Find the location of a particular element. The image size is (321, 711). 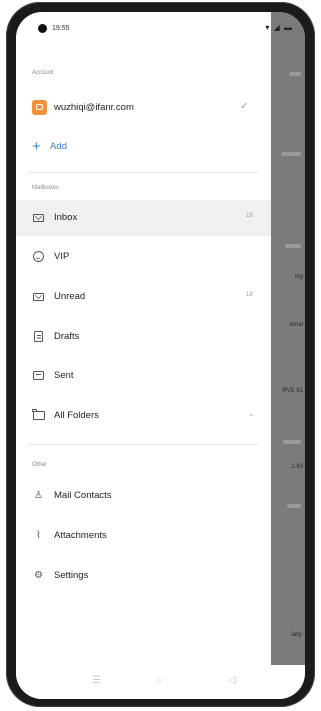

mail-icon is located at coordinates (38, 217).